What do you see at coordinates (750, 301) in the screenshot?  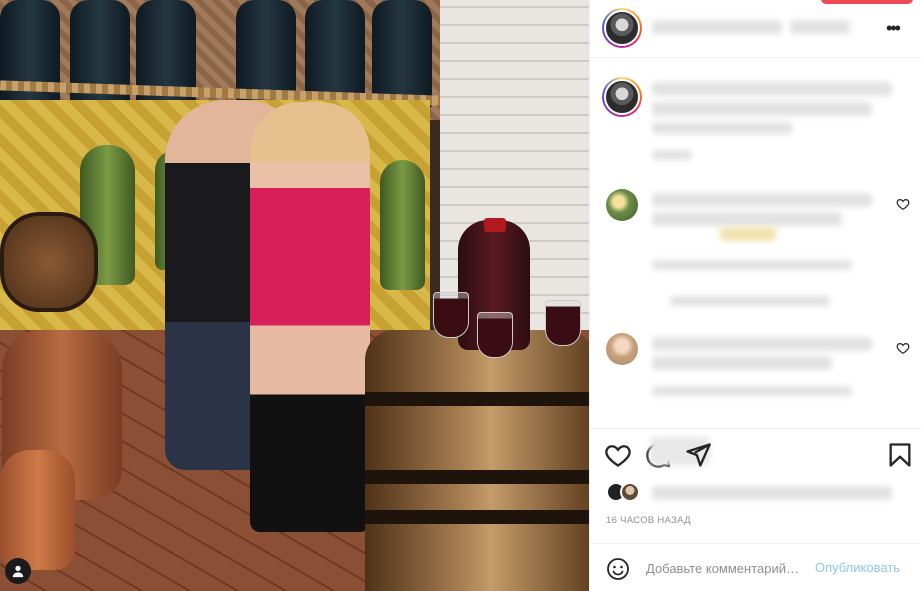 I see `view-replies-blurred` at bounding box center [750, 301].